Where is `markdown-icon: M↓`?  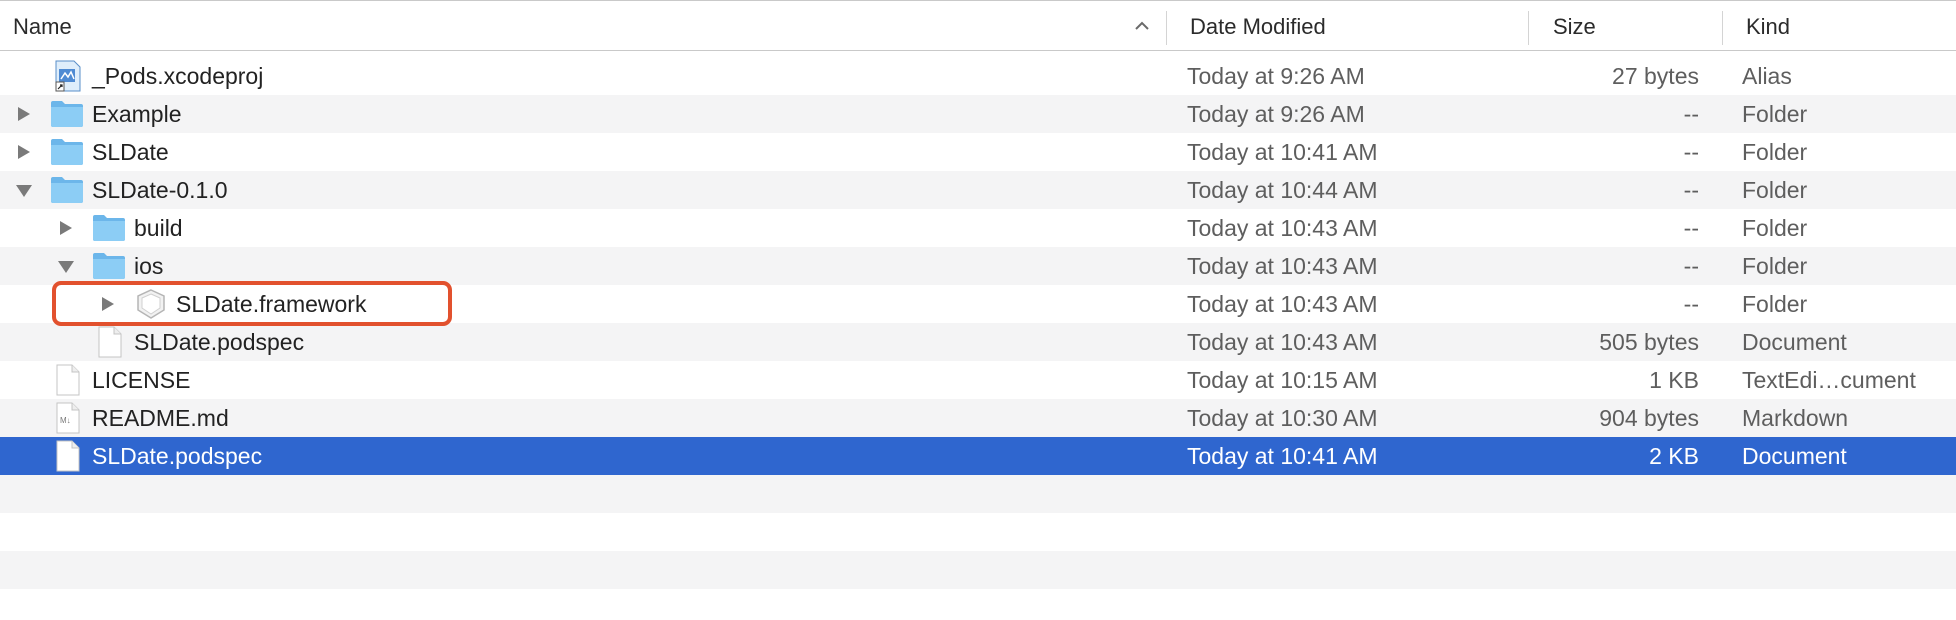
markdown-icon: M↓ is located at coordinates (67, 418).